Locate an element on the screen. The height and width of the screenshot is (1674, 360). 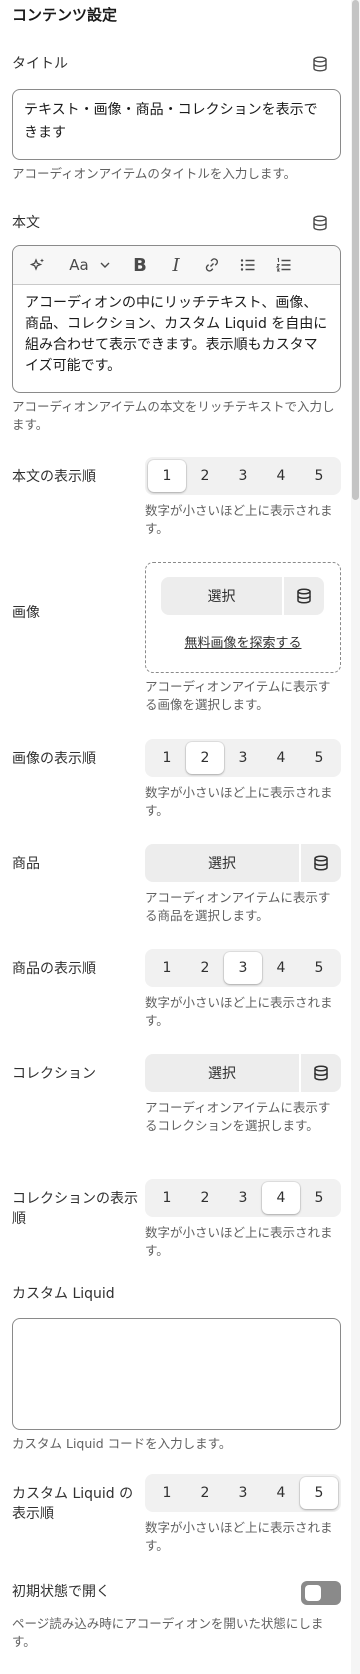
scrollbar-thumb is located at coordinates (355, 250).